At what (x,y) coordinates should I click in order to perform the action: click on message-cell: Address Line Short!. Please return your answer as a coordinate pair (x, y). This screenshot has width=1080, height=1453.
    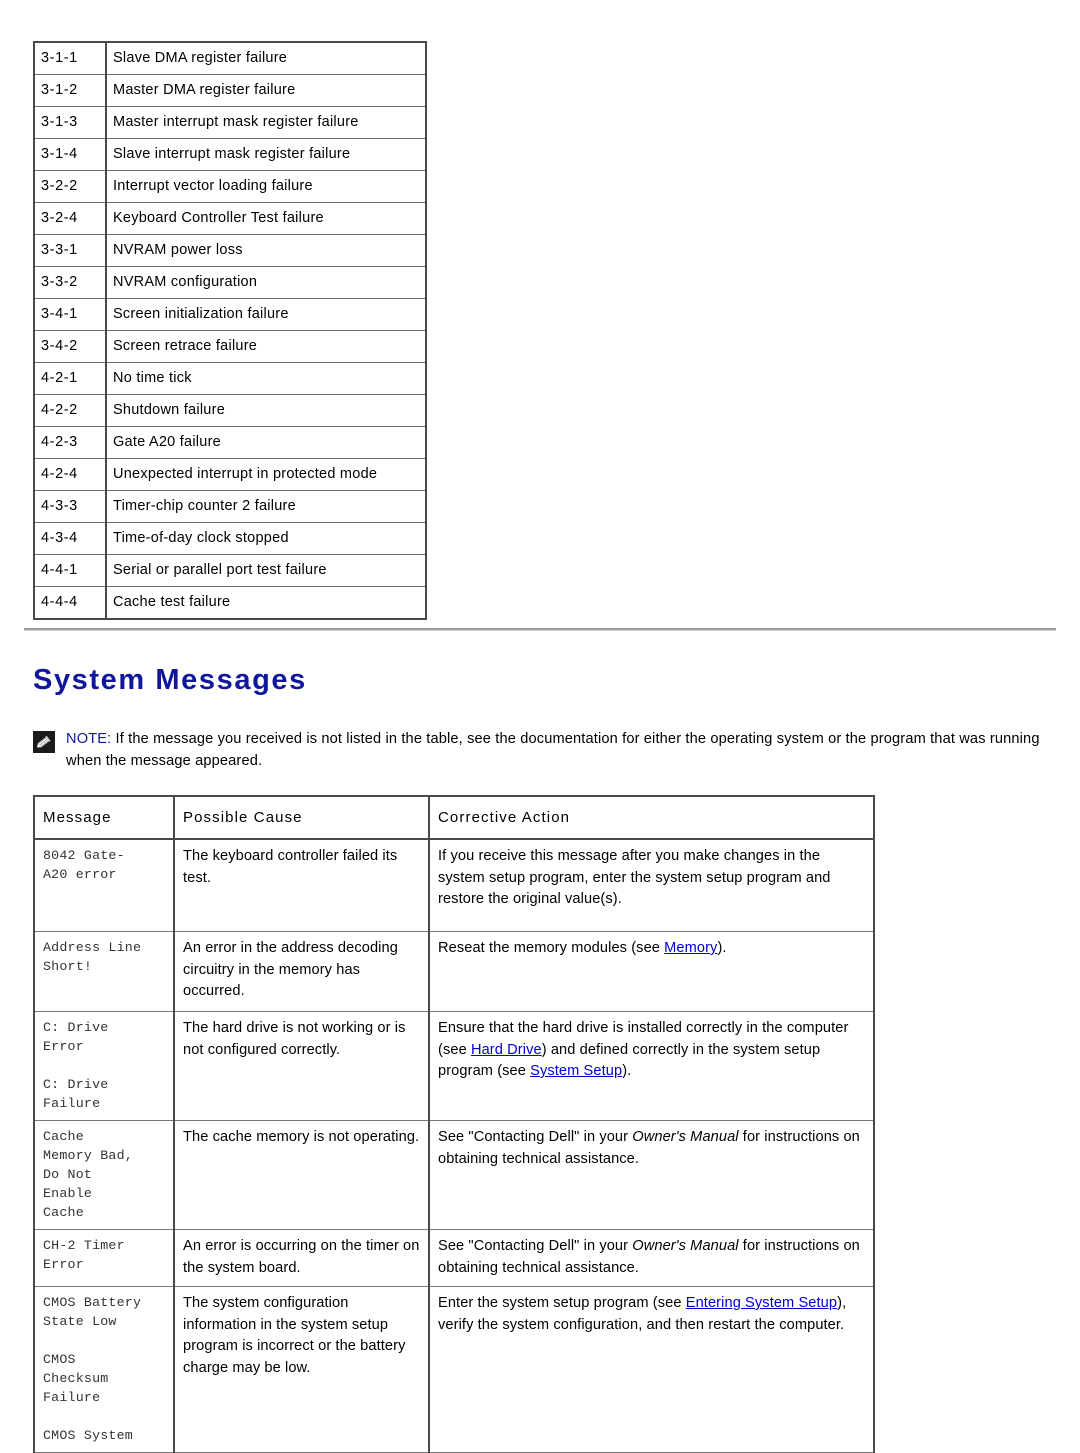
    Looking at the image, I should click on (104, 971).